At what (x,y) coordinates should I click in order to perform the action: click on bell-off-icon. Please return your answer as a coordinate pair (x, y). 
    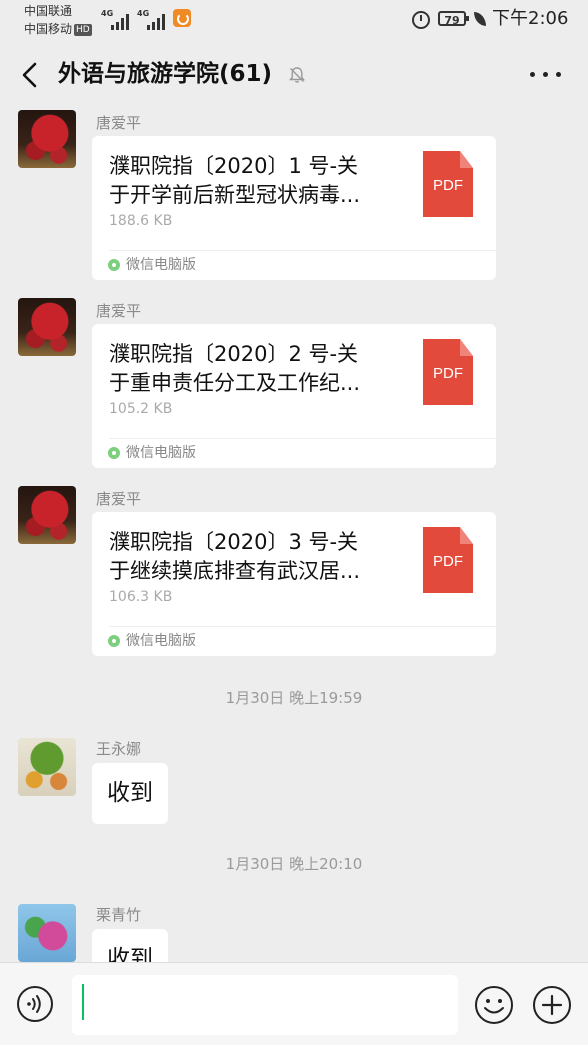
    Looking at the image, I should click on (297, 75).